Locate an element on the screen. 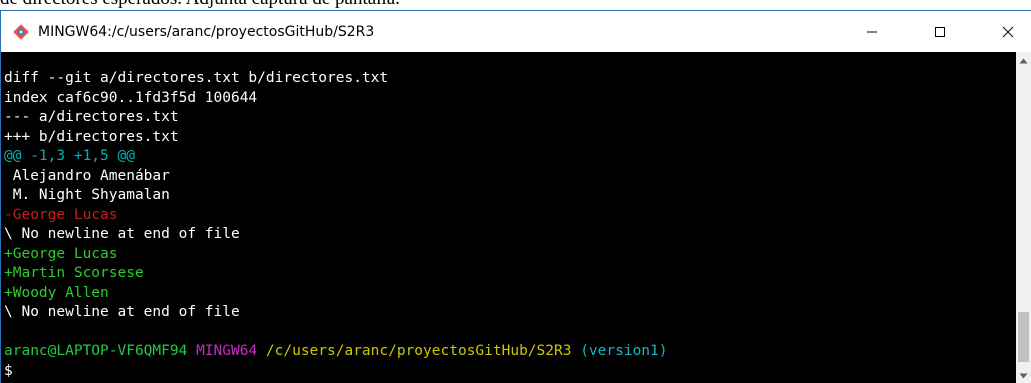 This screenshot has height=383, width=1031. window-controls is located at coordinates (929, 31).